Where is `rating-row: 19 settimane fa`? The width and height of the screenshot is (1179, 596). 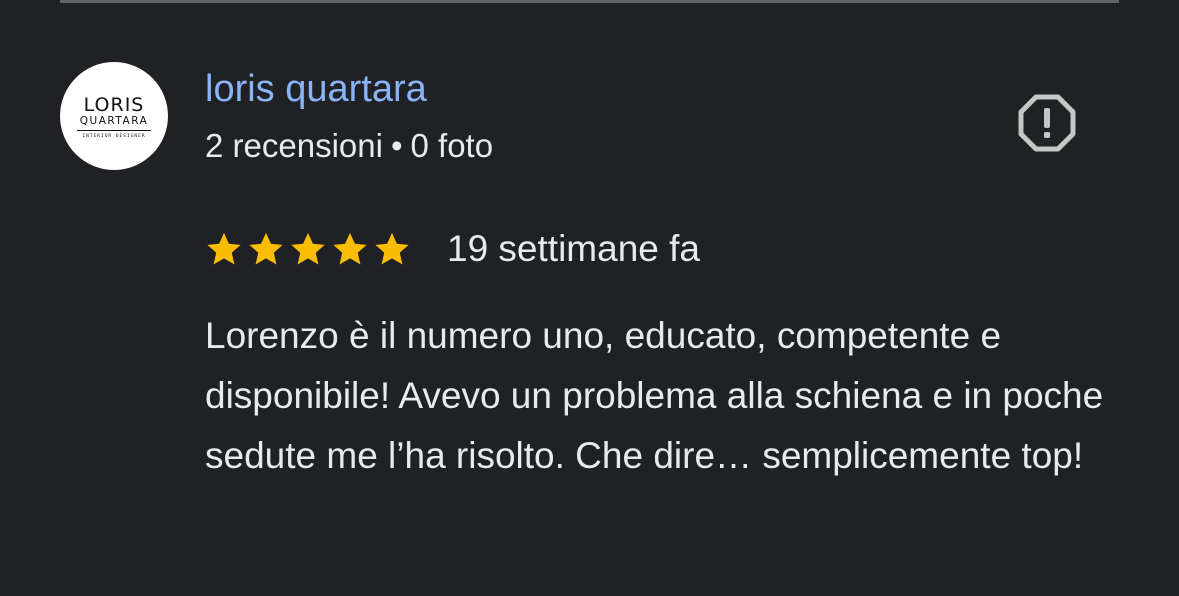
rating-row: 19 settimane fa is located at coordinates (452, 249).